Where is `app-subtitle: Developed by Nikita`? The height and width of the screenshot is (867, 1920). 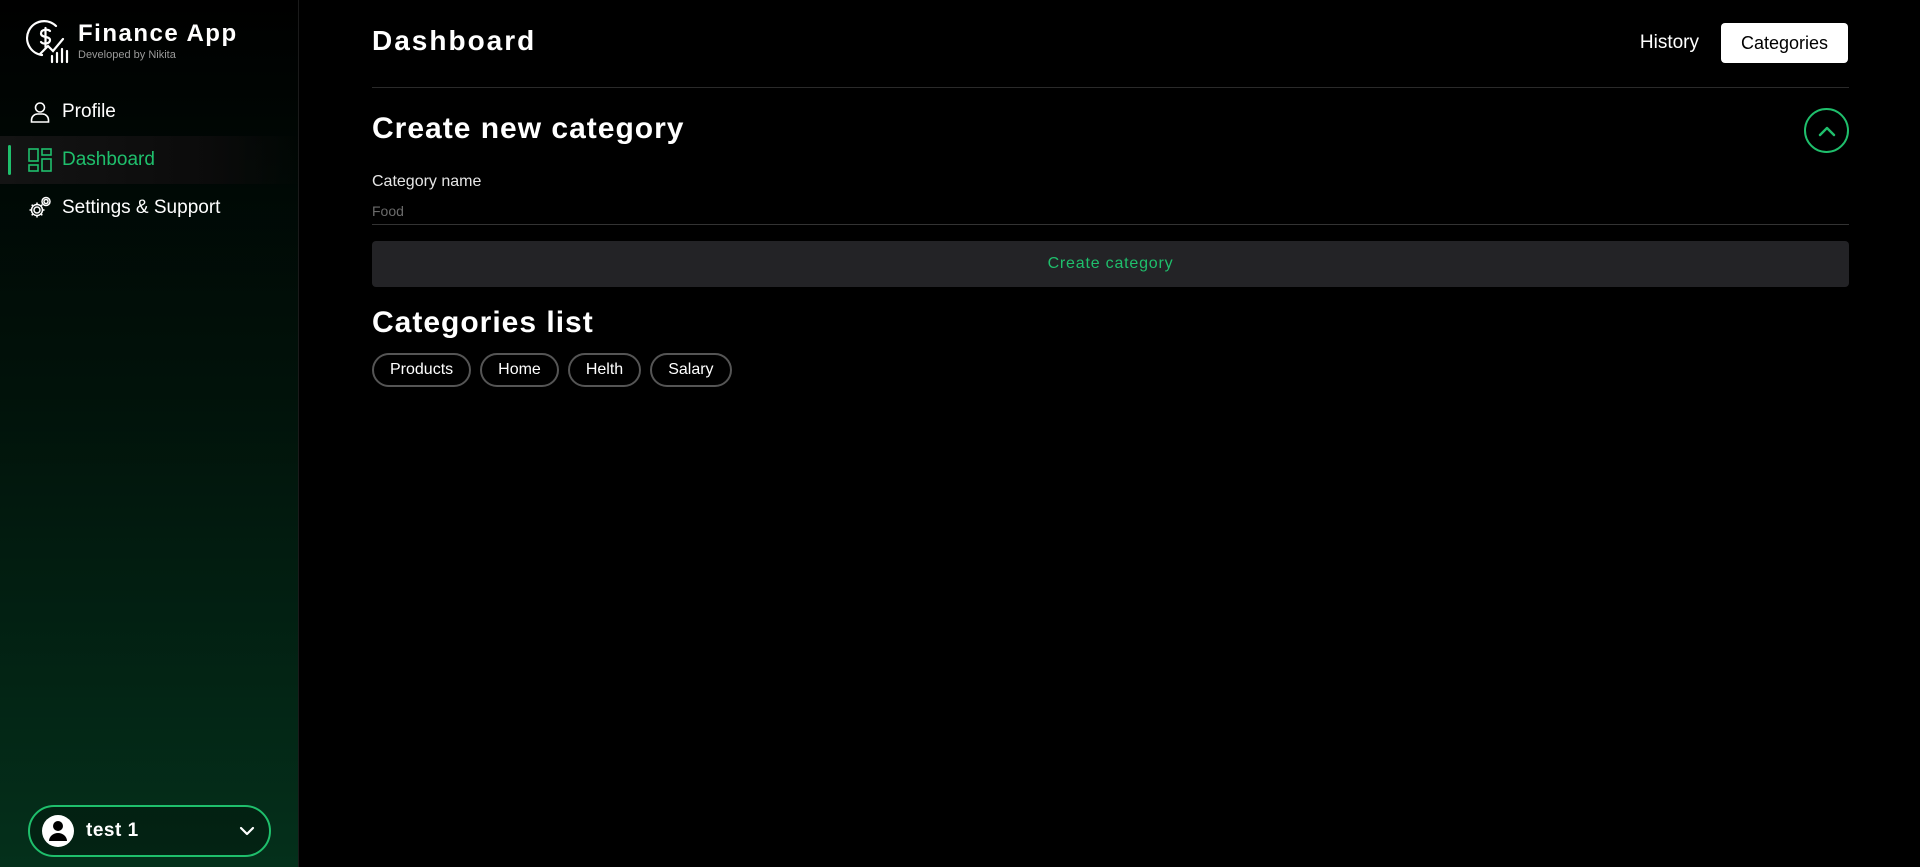
app-subtitle: Developed by Nikita is located at coordinates (127, 55).